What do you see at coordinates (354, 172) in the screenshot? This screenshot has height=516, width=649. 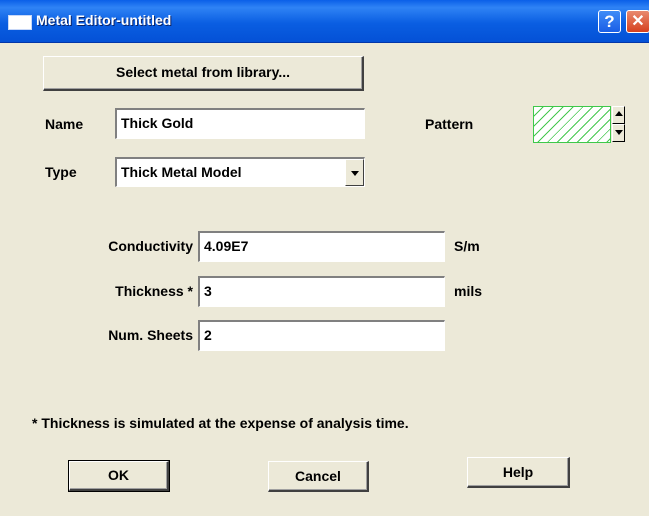 I see `chevron-down-icon` at bounding box center [354, 172].